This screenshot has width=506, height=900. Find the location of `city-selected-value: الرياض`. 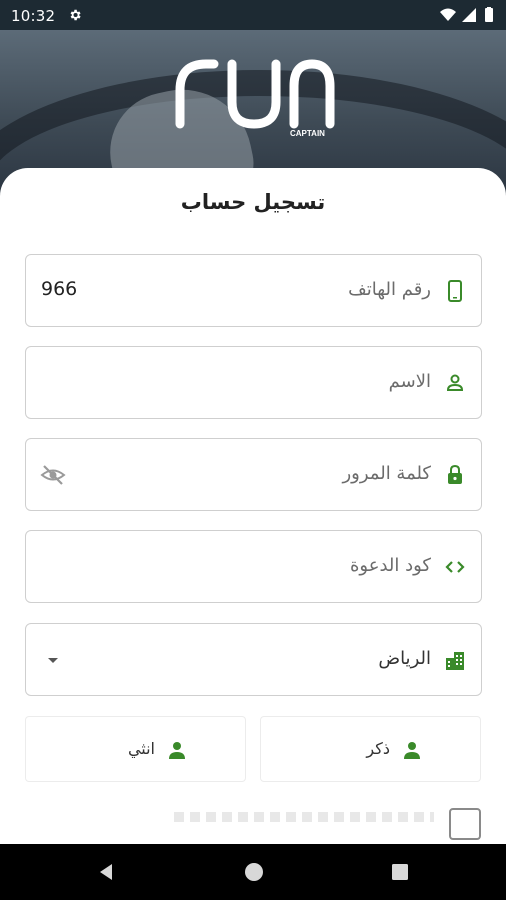

city-selected-value: الرياض is located at coordinates (404, 658).